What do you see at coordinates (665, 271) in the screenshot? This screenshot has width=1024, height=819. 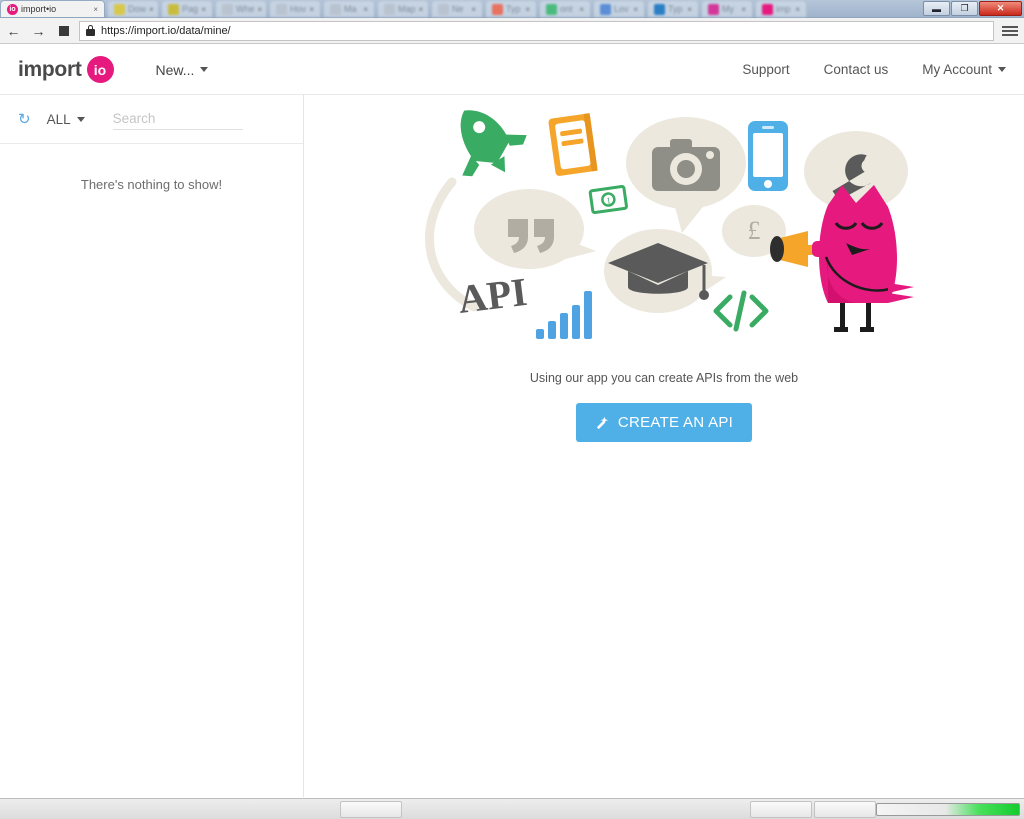 I see `graduation-cap-bubble` at bounding box center [665, 271].